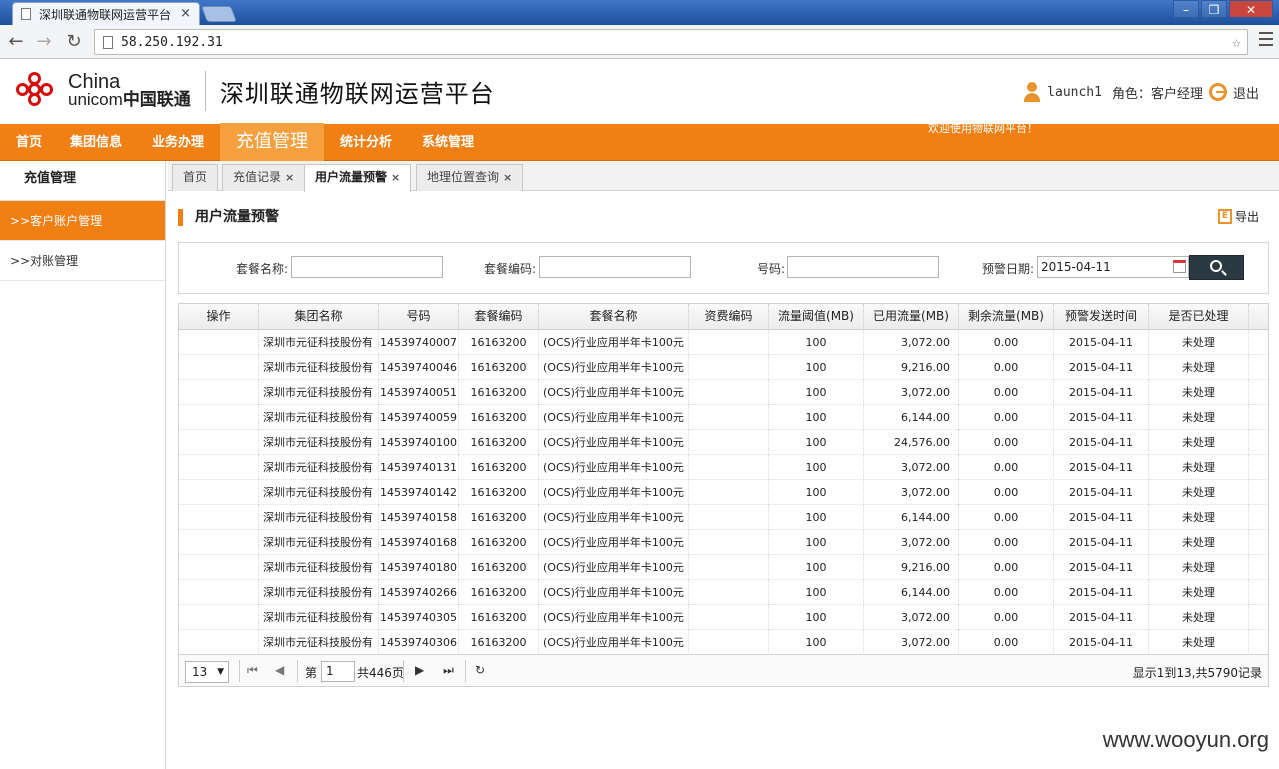 This screenshot has width=1279, height=769. Describe the element at coordinates (207, 672) in the screenshot. I see `page-size-select: 13` at that location.